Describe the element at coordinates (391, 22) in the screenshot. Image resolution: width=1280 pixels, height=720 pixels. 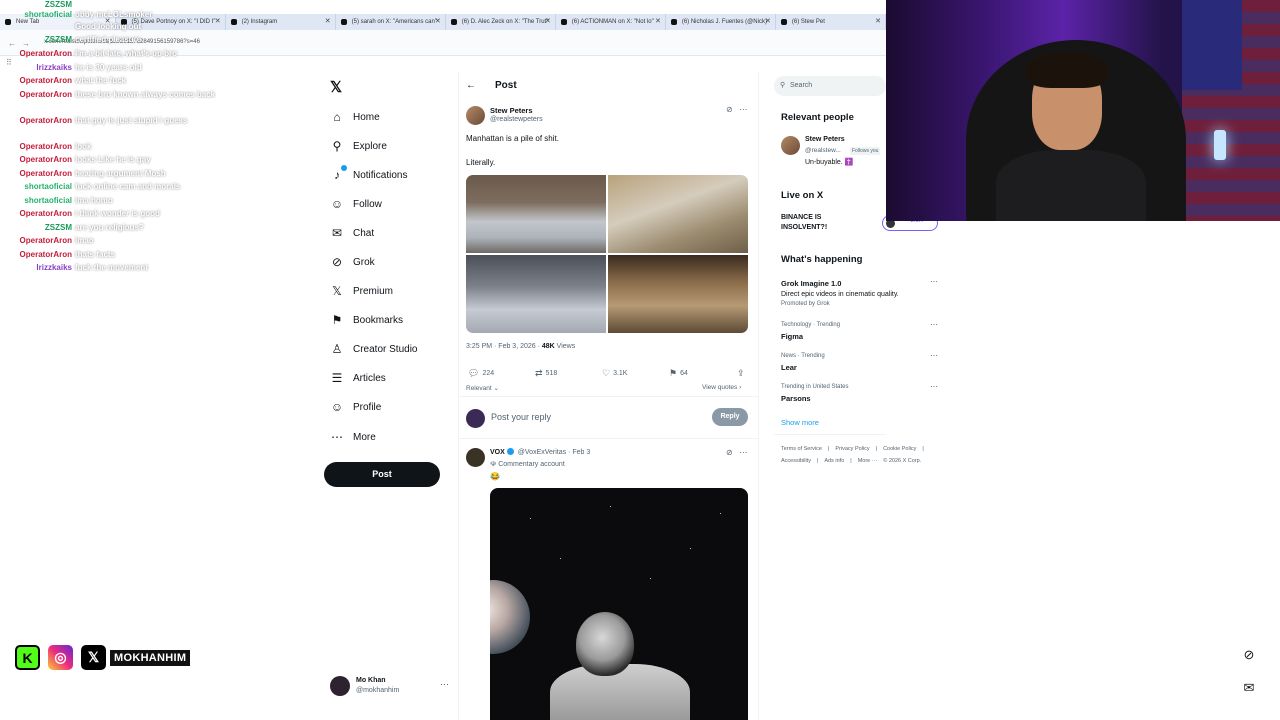
I see `browser-tab: (5) sarah on X: "Americans can" ✕` at that location.